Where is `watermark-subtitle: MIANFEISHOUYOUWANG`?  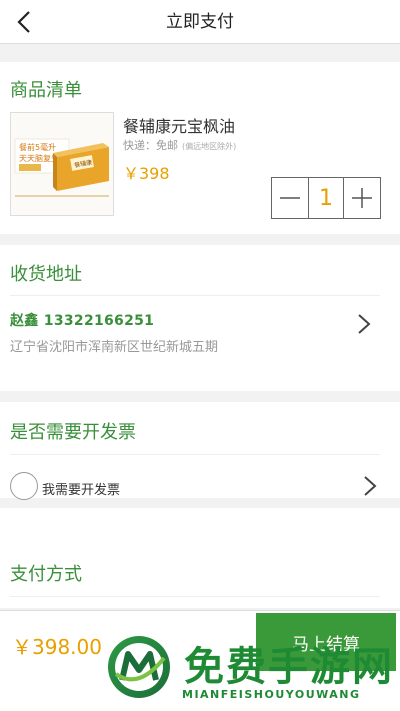
watermark-subtitle: MIANFEISHOUYOUWANG is located at coordinates (271, 694).